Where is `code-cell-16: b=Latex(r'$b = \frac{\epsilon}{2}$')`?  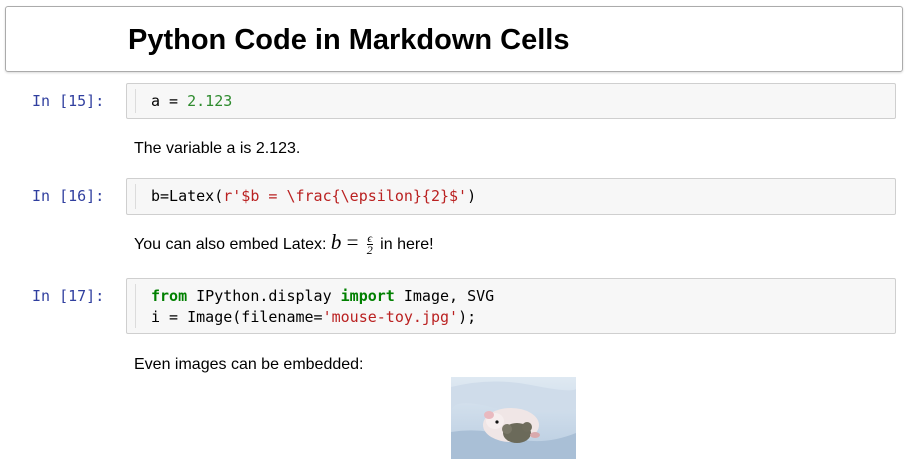 code-cell-16: b=Latex(r'$b = \frac{\epsilon}{2}$') is located at coordinates (511, 196).